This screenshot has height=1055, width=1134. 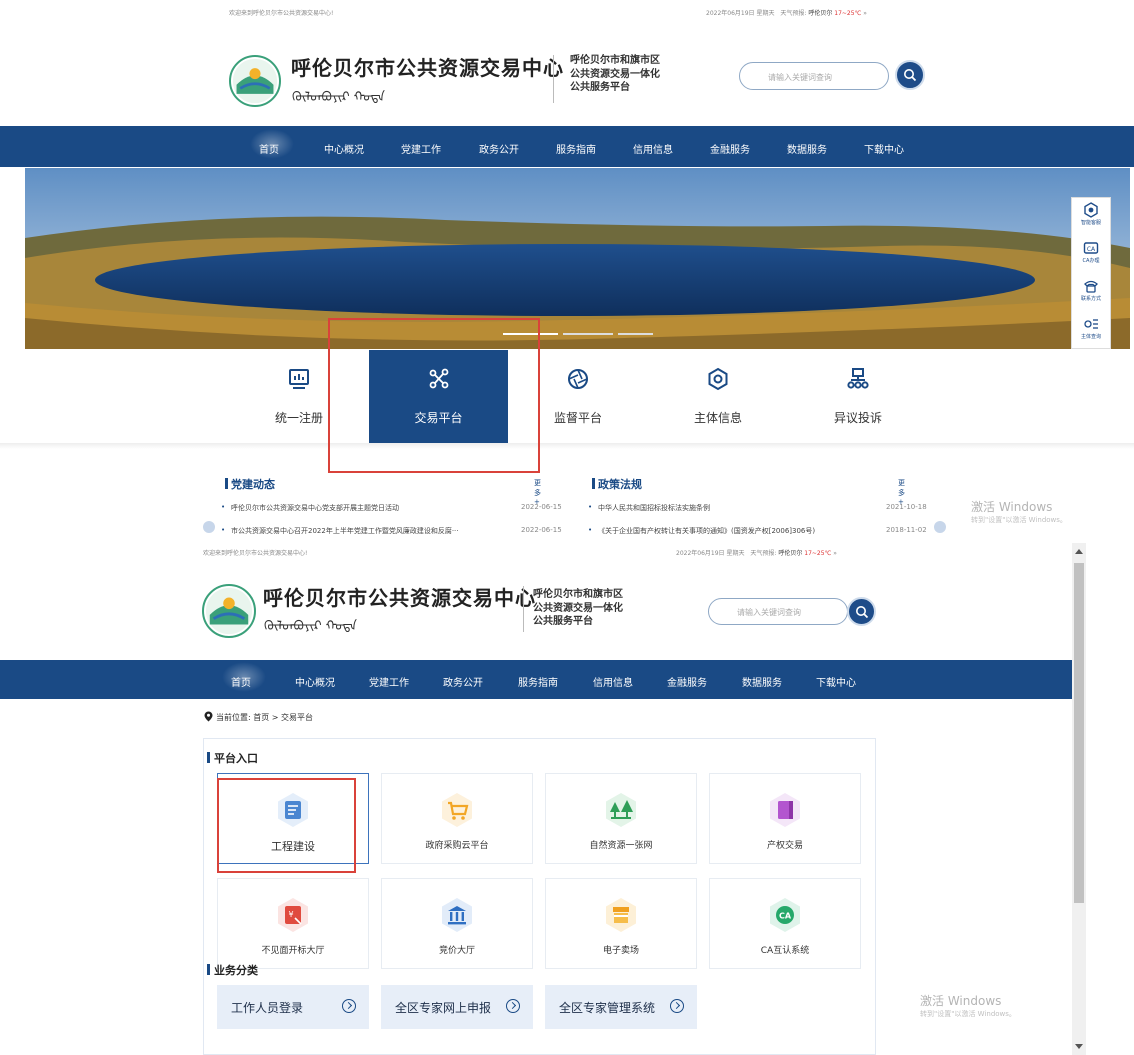 What do you see at coordinates (649, 508) in the screenshot?
I see `news-item: 中华人民共和国招标投标法实施条例` at bounding box center [649, 508].